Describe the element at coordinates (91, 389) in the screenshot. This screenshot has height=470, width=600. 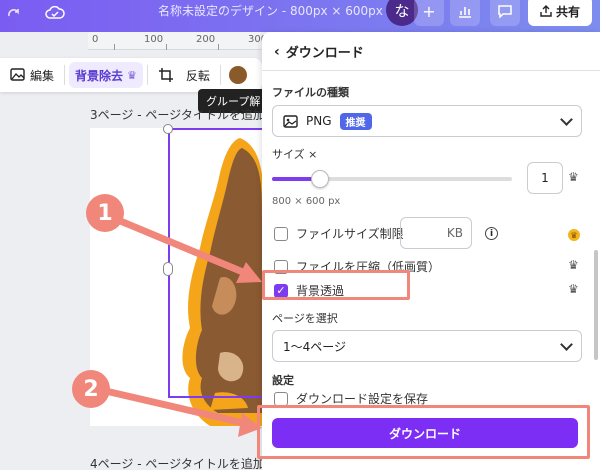
I see `step-2-marker: 2` at that location.